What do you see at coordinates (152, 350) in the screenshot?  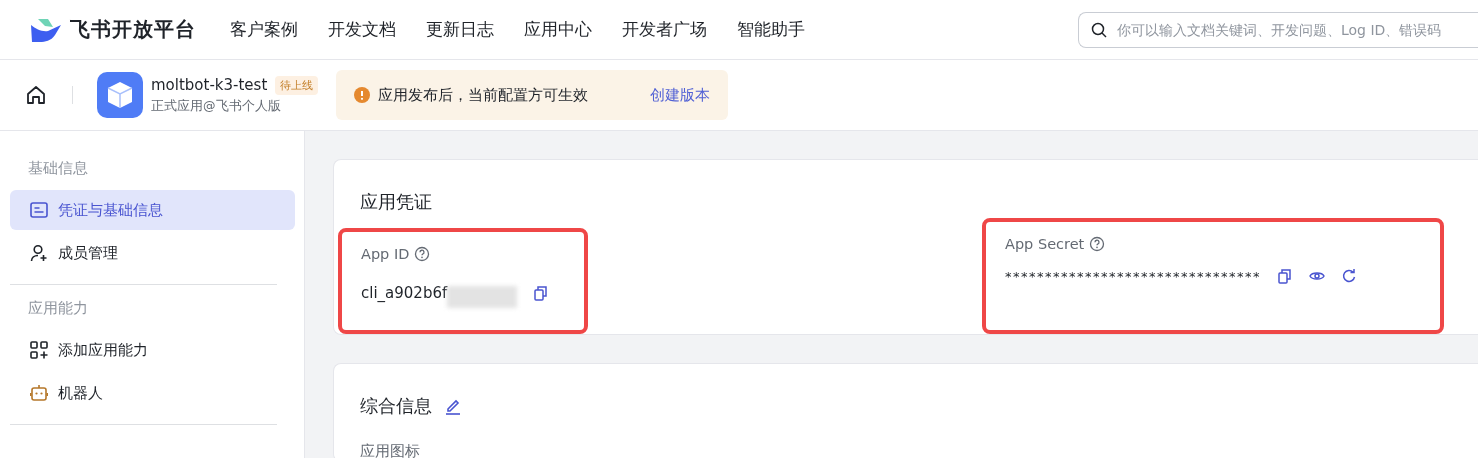 I see `sidebar-item: 添加应用能力` at bounding box center [152, 350].